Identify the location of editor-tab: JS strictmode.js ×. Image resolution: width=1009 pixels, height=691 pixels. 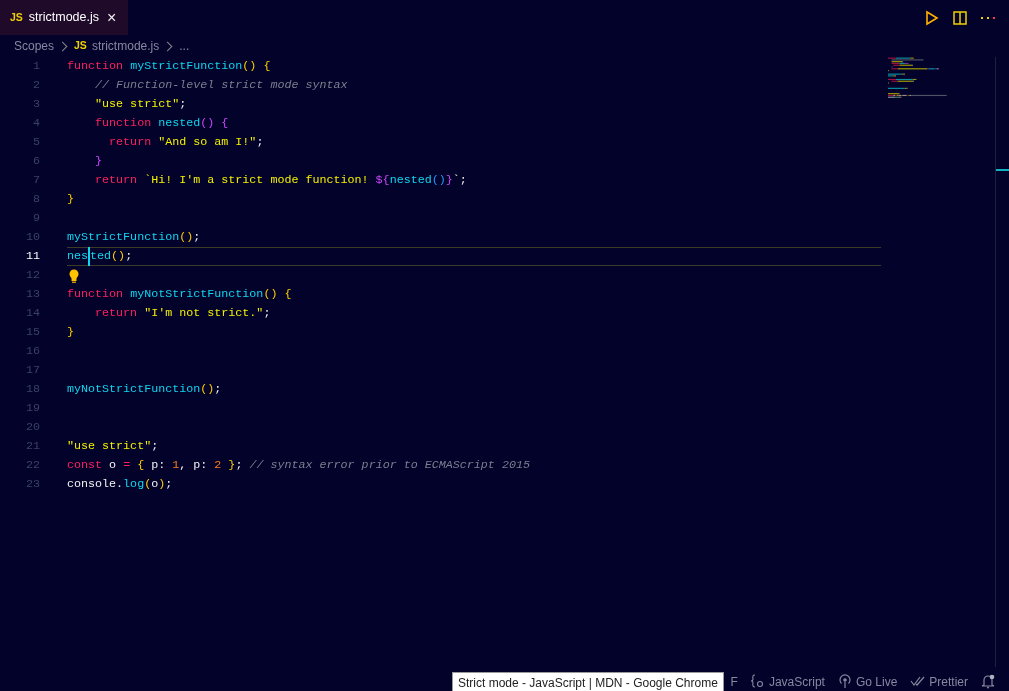
(64, 17).